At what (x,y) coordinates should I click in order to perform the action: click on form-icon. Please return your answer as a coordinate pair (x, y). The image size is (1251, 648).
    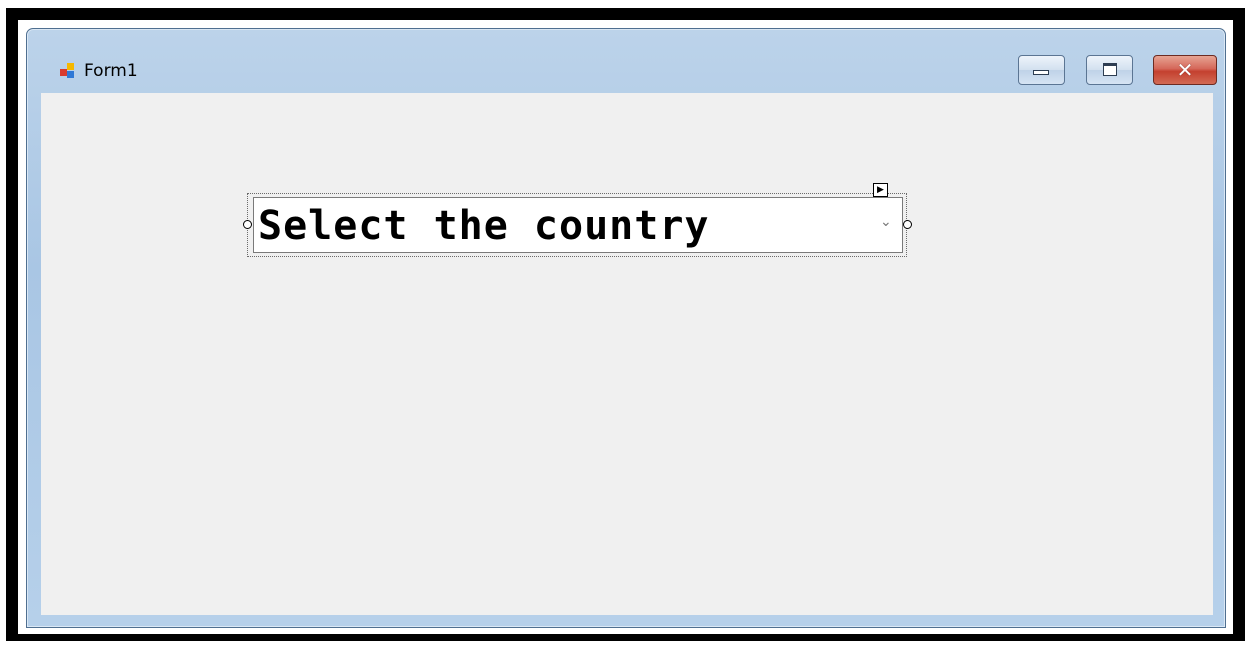
    Looking at the image, I should click on (68, 71).